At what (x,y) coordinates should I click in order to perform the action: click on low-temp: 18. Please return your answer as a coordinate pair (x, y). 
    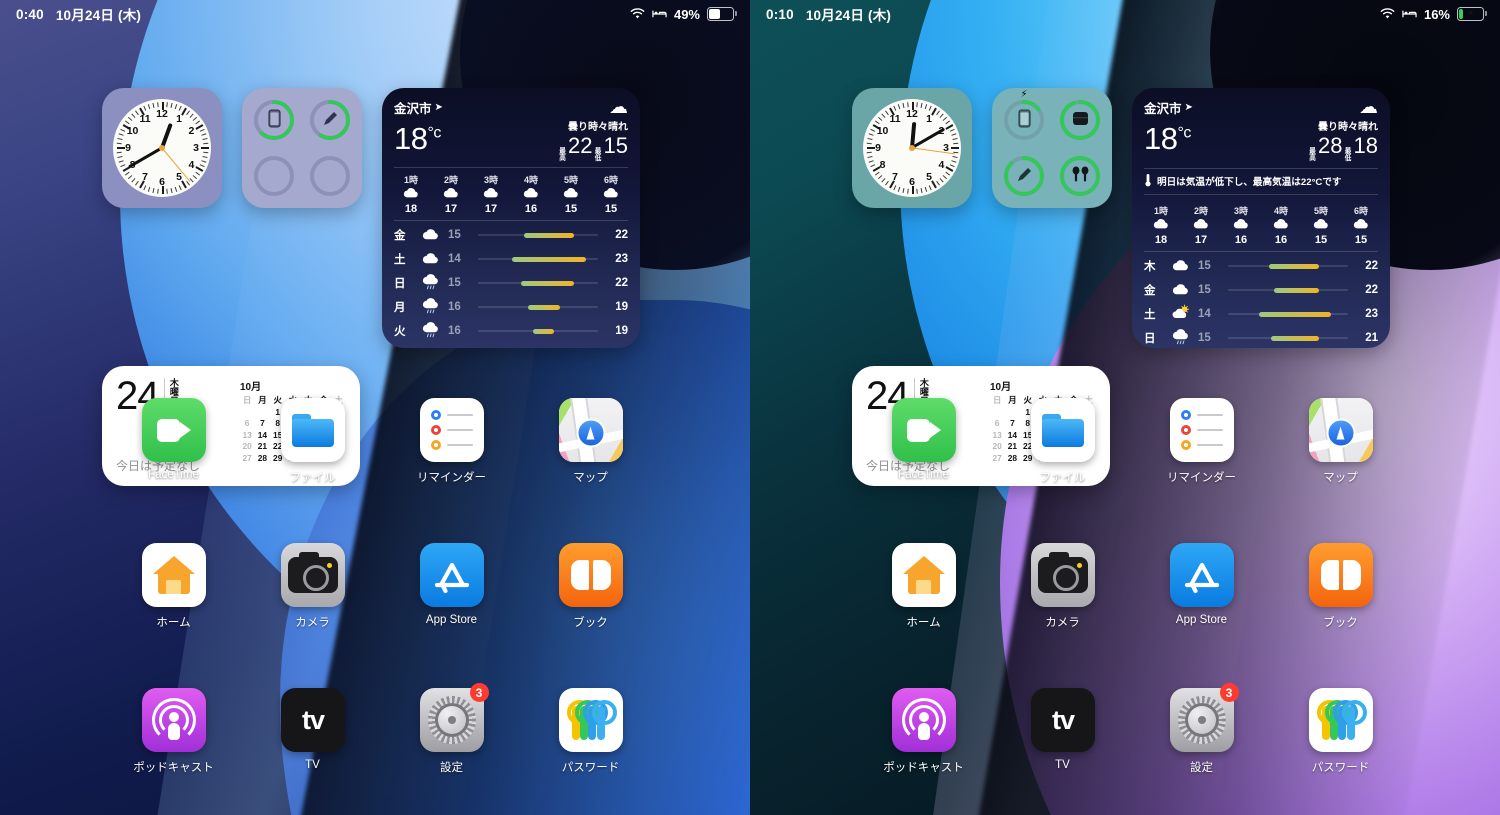
    Looking at the image, I should click on (1365, 145).